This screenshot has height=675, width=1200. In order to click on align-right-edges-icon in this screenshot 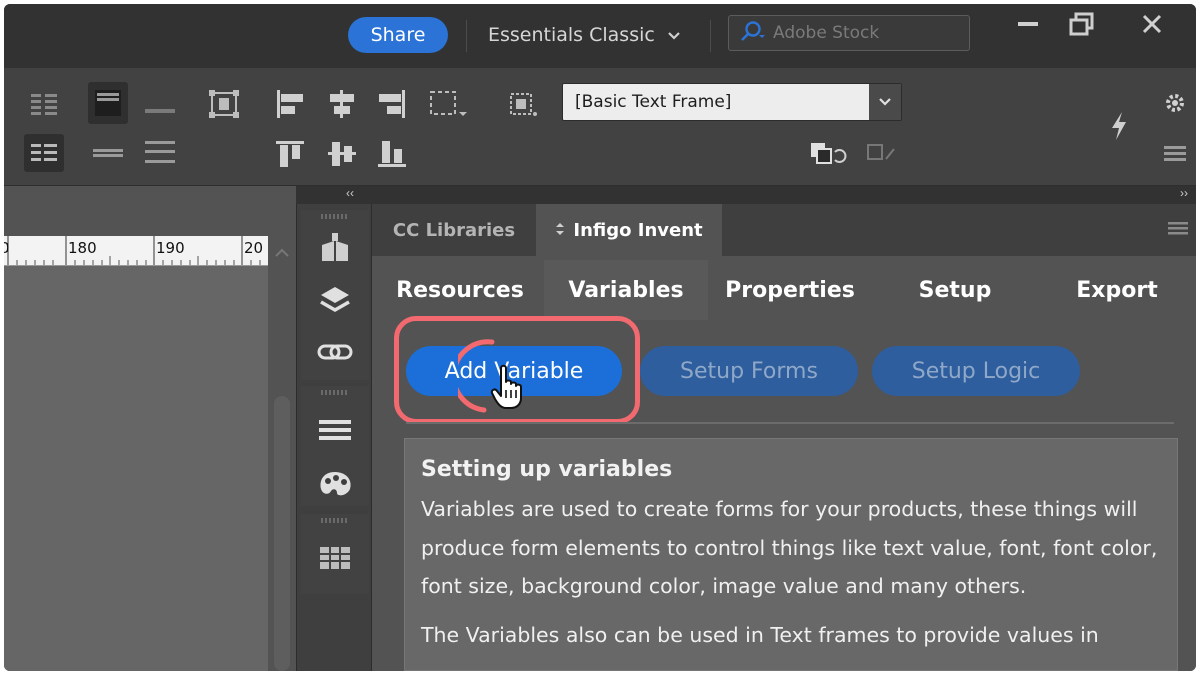, I will do `click(392, 104)`.